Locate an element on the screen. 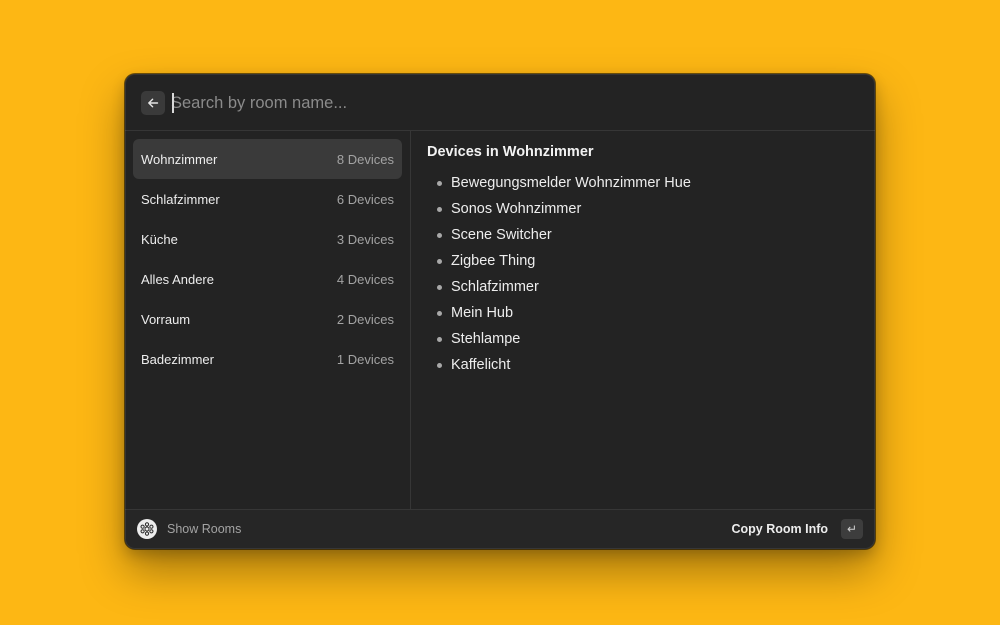  back-button is located at coordinates (153, 103).